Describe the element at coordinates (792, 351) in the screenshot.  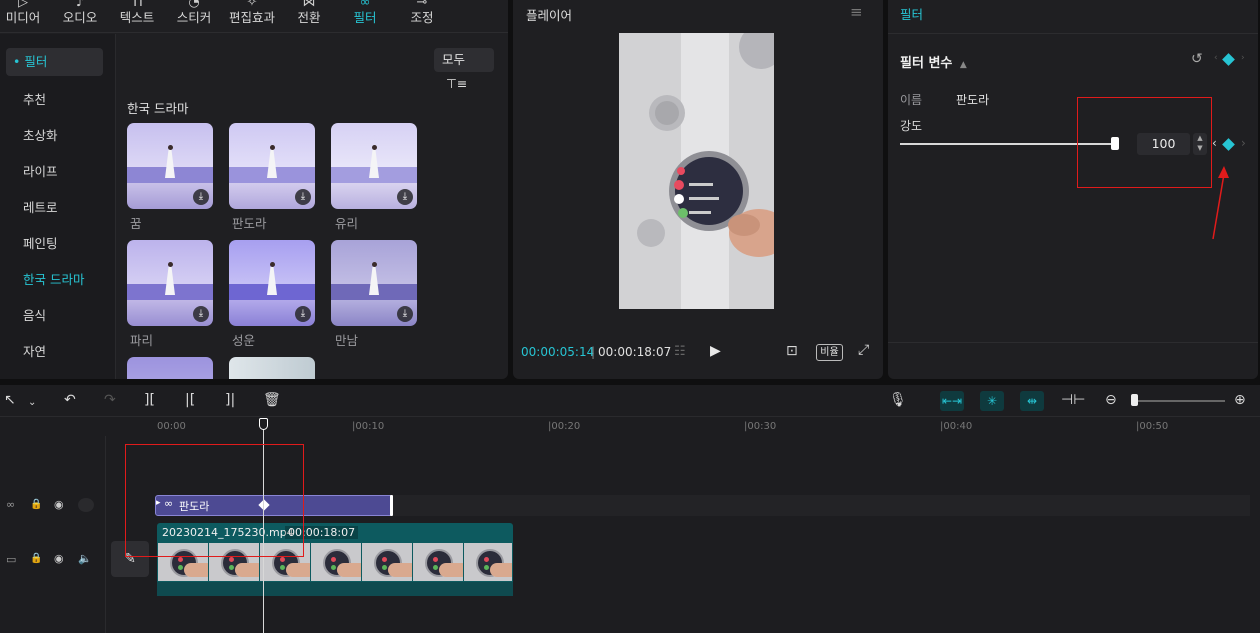
I see `zoom-fit-icon: ⊡` at that location.